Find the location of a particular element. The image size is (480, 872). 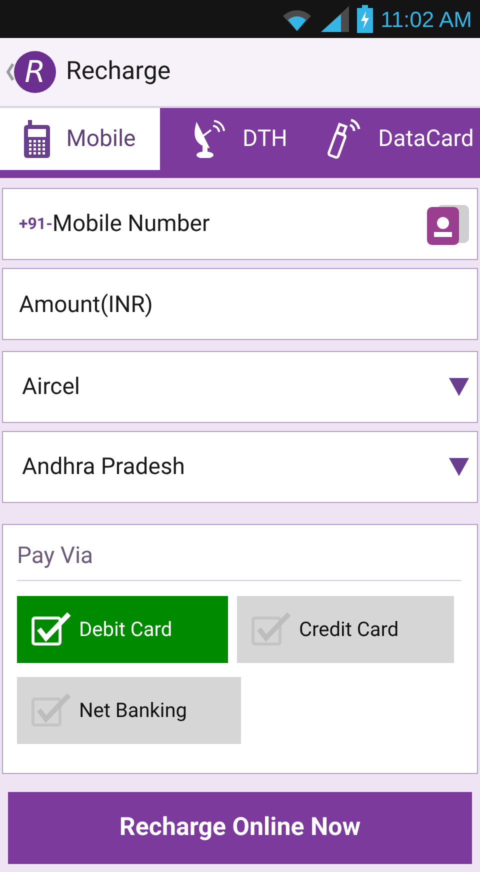

dropdown: Andhra Pradesh is located at coordinates (240, 467).